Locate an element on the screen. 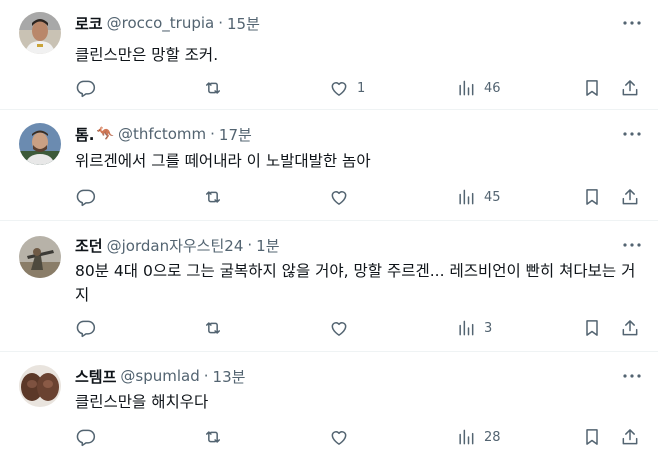  user-name: 로코 is located at coordinates (89, 23).